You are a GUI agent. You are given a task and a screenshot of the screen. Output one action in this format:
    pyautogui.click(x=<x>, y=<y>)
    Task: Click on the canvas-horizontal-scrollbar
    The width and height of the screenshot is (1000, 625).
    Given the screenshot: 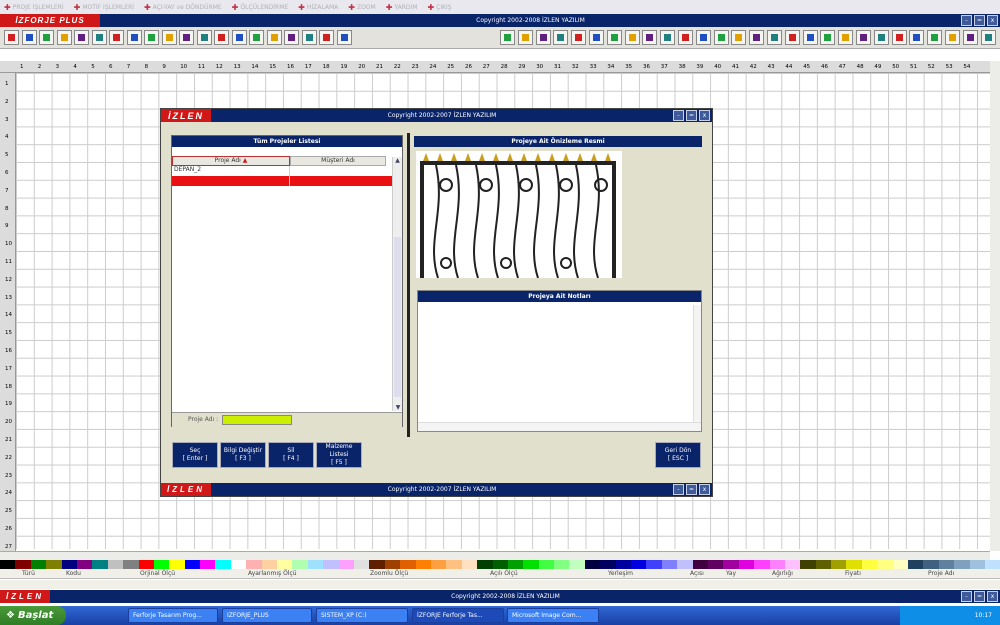 What is the action you would take?
    pyautogui.click(x=495, y=555)
    